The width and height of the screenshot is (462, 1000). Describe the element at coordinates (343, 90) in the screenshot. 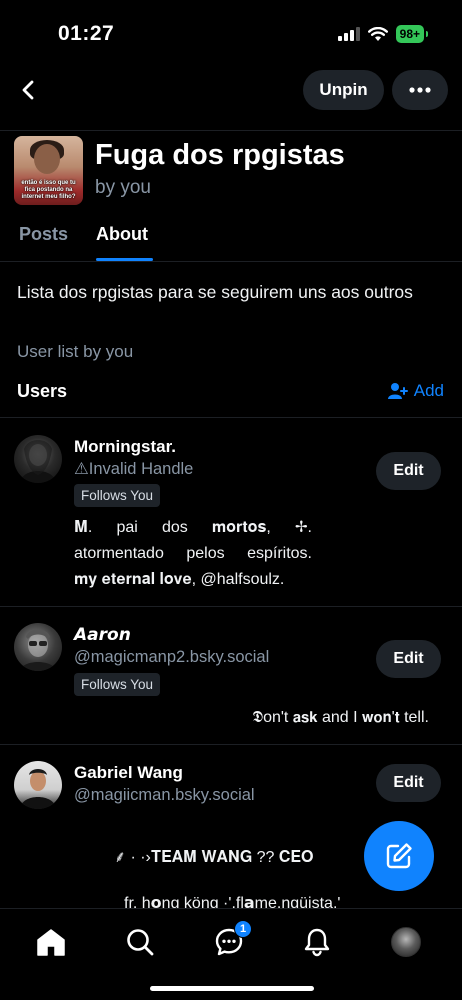

I see `unpin-button: Unpin` at that location.